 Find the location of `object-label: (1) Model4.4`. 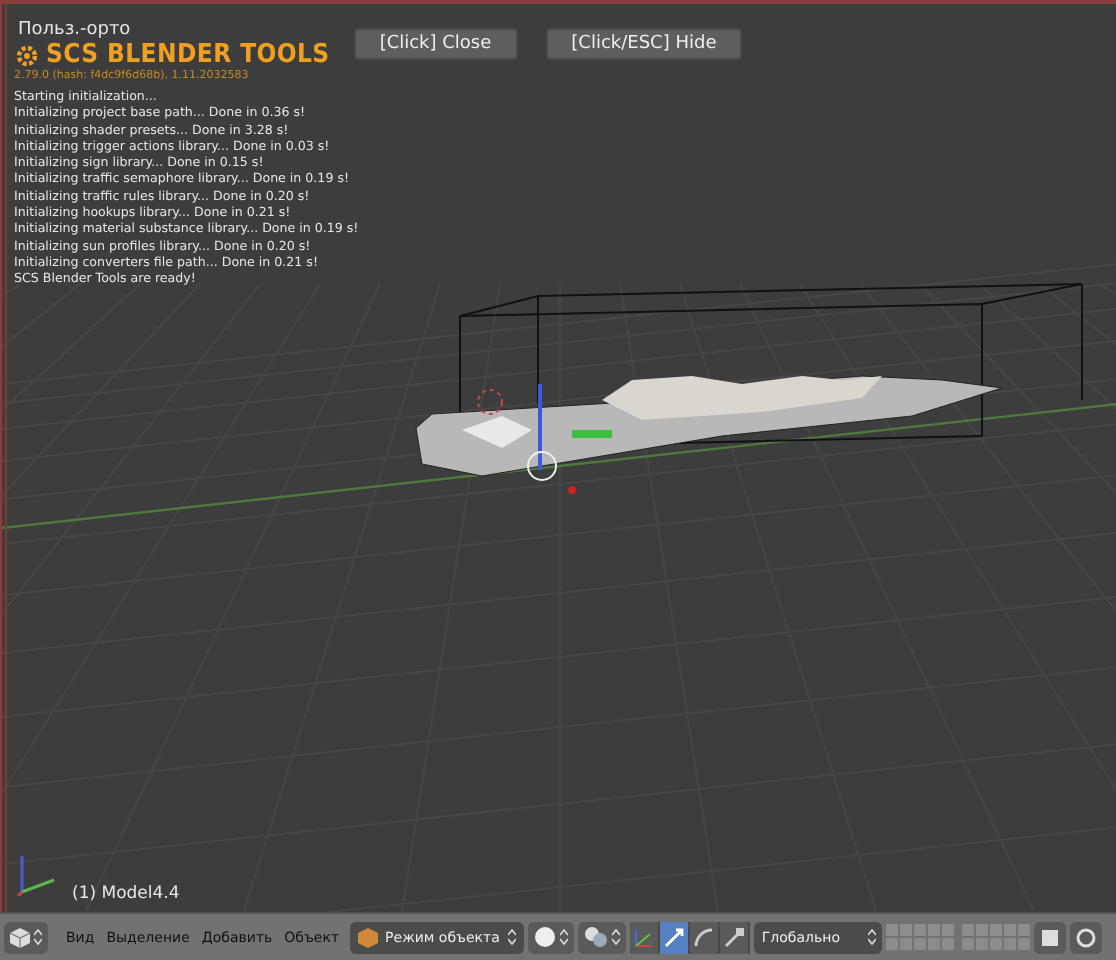

object-label: (1) Model4.4 is located at coordinates (126, 894).